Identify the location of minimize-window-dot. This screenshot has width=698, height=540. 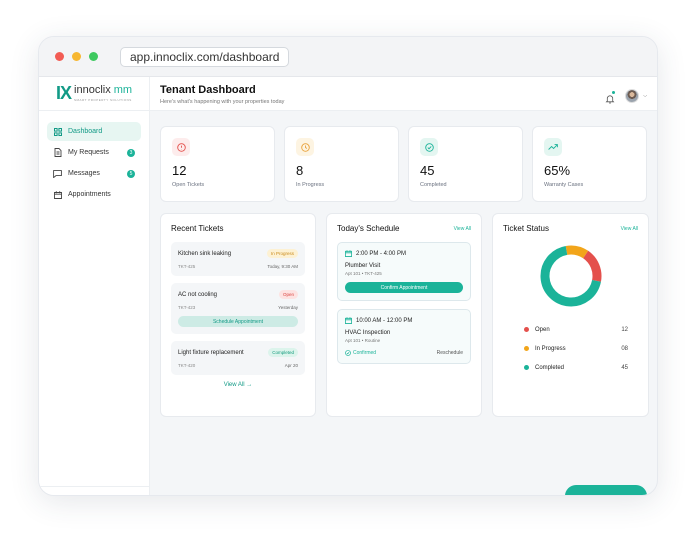
(76, 56).